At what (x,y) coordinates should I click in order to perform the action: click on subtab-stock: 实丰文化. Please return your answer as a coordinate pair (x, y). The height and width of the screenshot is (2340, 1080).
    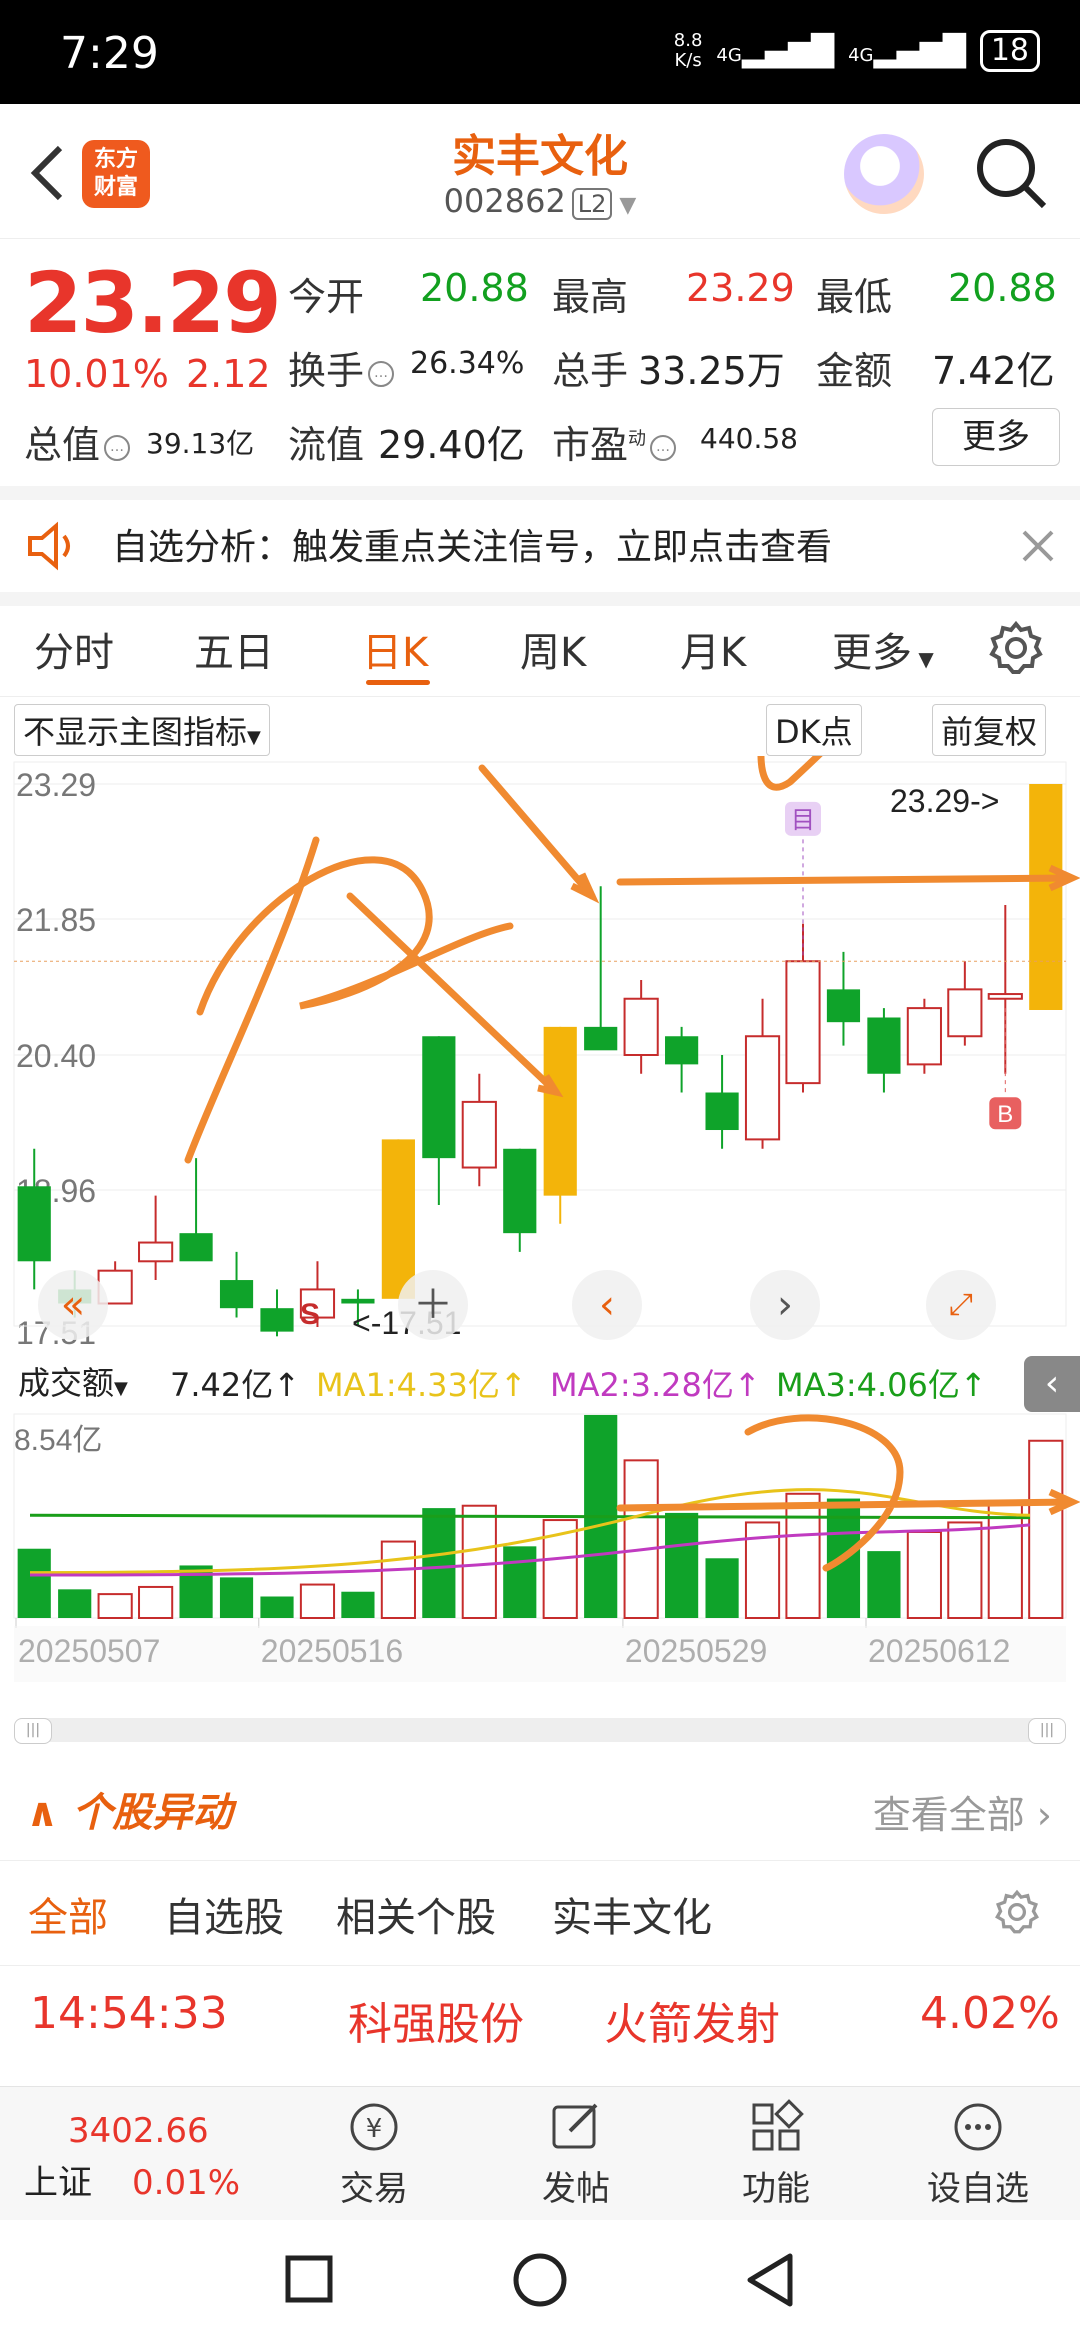
    Looking at the image, I should click on (632, 1914).